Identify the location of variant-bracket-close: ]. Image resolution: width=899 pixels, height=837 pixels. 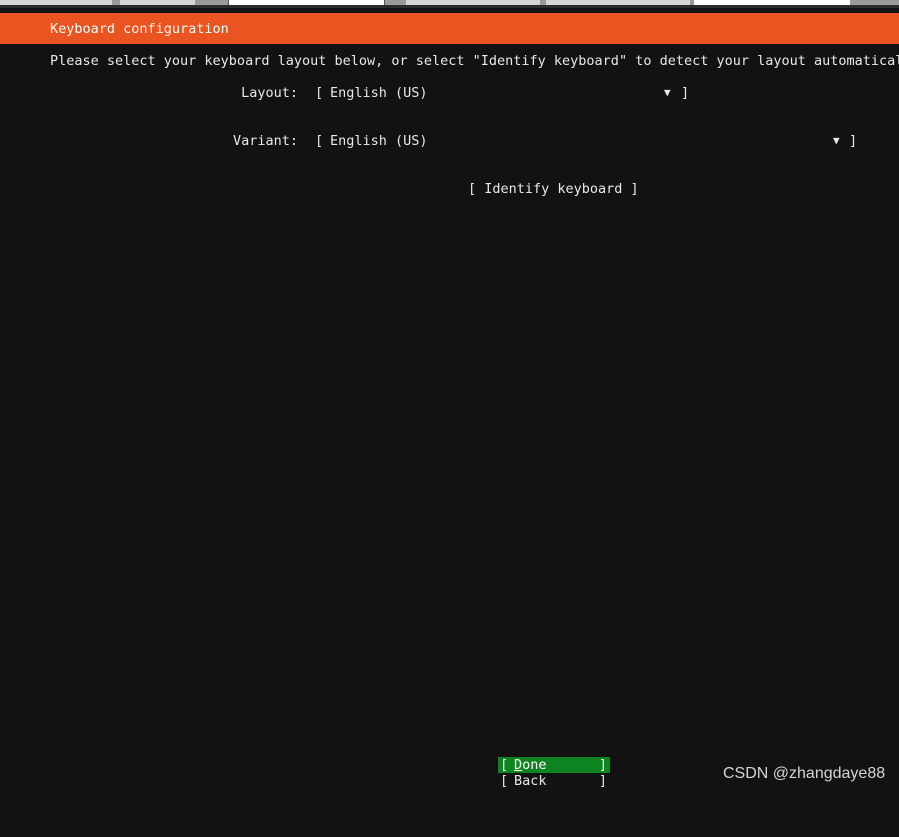
(853, 141).